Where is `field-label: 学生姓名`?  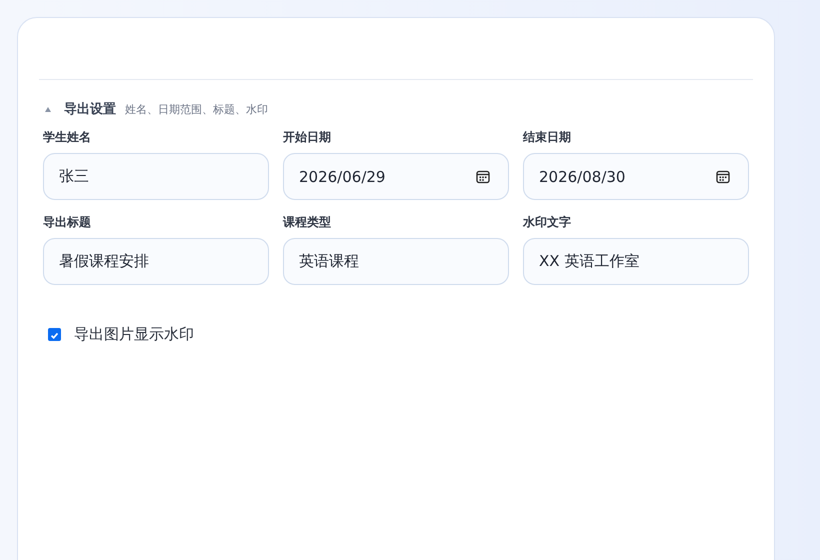 field-label: 学生姓名 is located at coordinates (67, 137).